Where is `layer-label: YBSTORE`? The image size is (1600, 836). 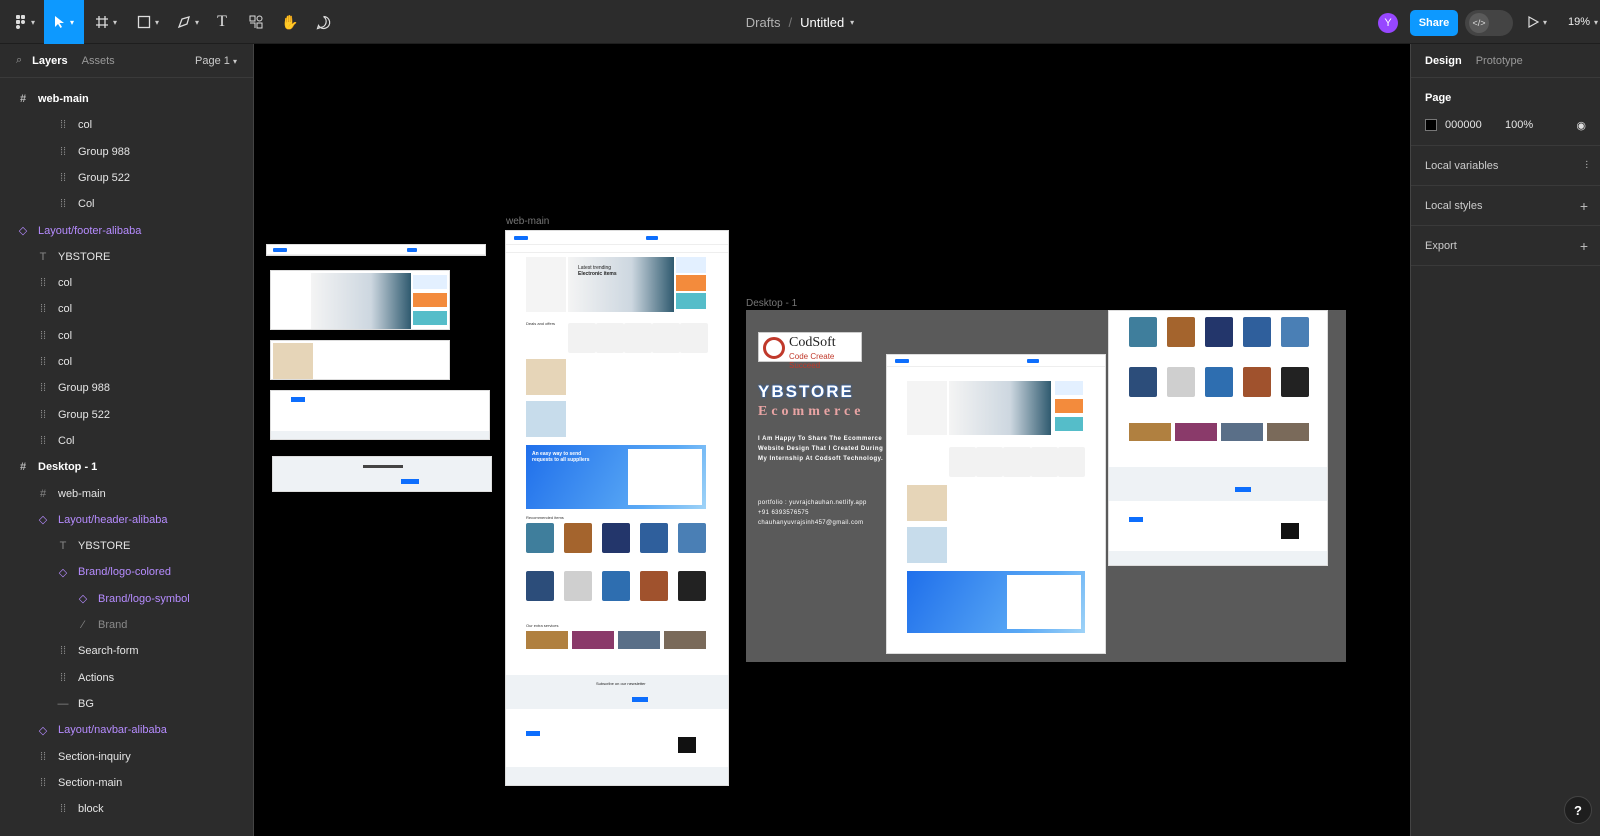 layer-label: YBSTORE is located at coordinates (104, 546).